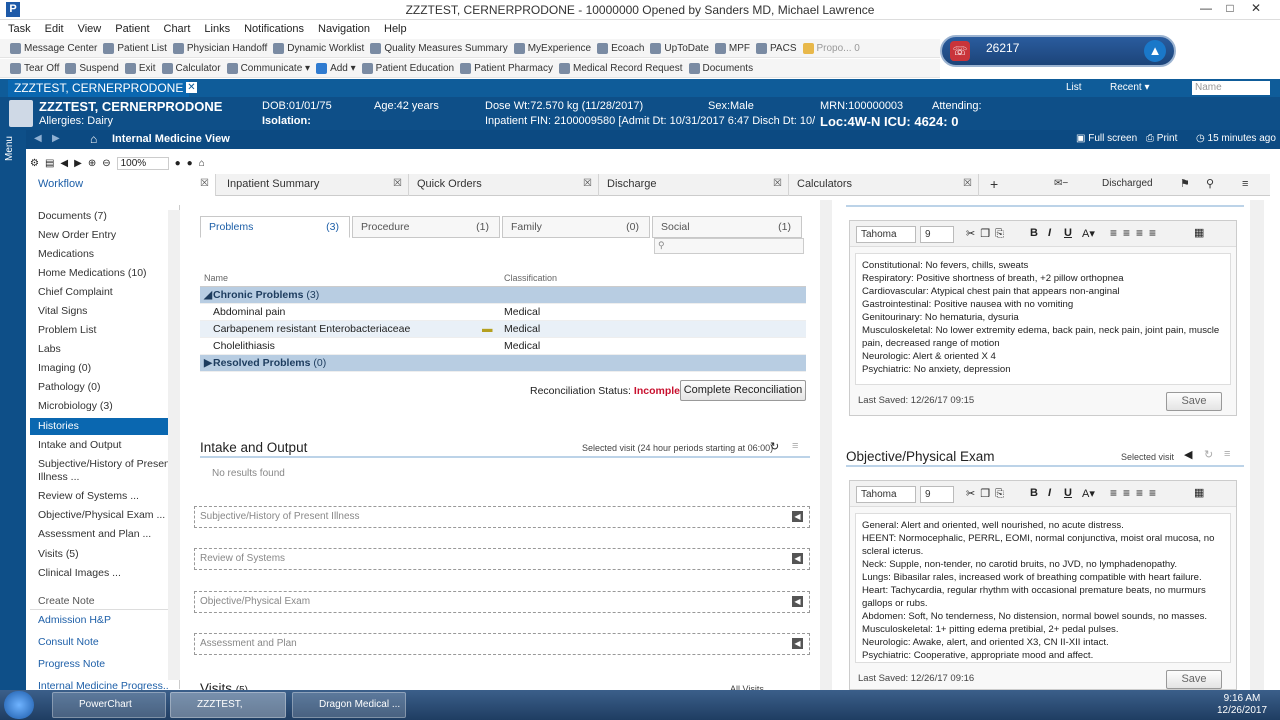 The width and height of the screenshot is (1280, 720). Describe the element at coordinates (720, 68) in the screenshot. I see `toolbar-documents: Documents` at that location.